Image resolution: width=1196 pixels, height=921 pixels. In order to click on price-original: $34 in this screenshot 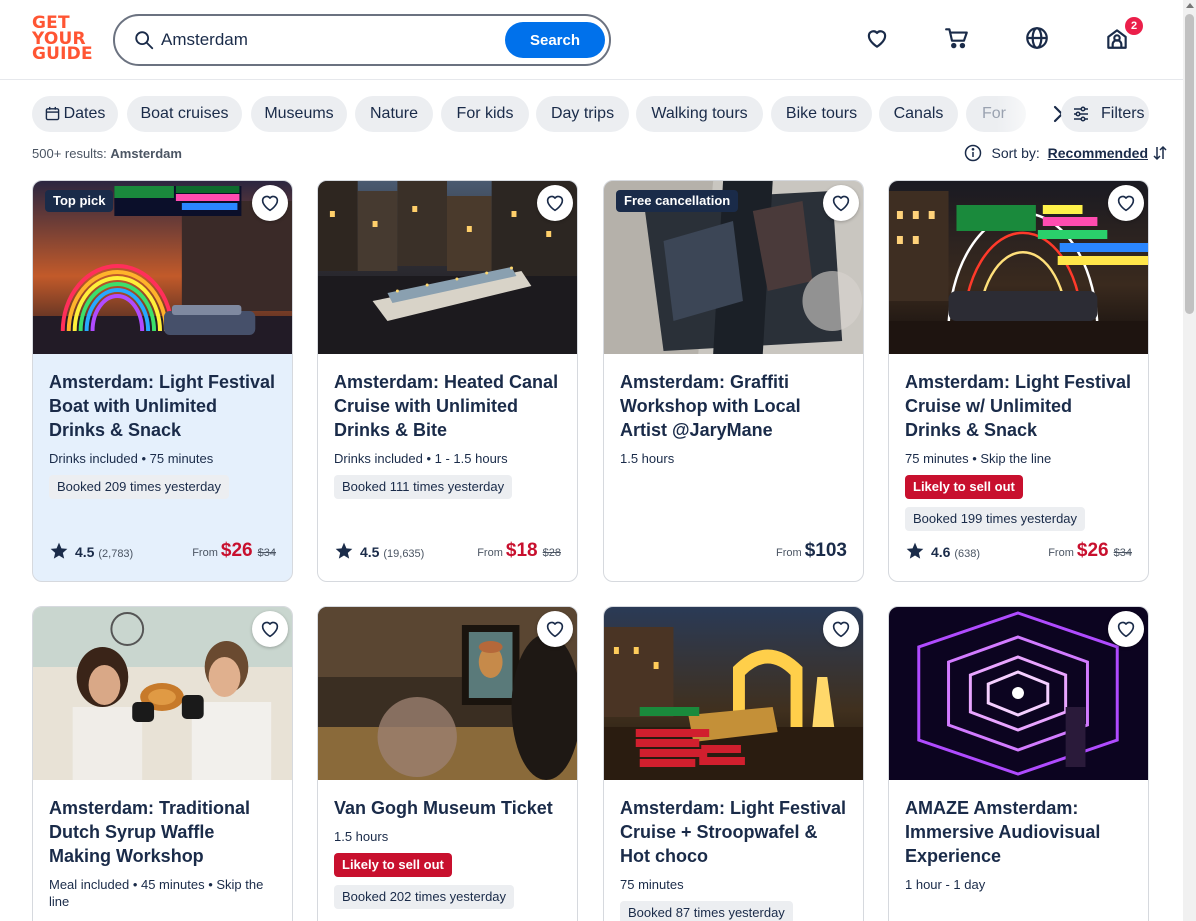, I will do `click(1122, 553)`.